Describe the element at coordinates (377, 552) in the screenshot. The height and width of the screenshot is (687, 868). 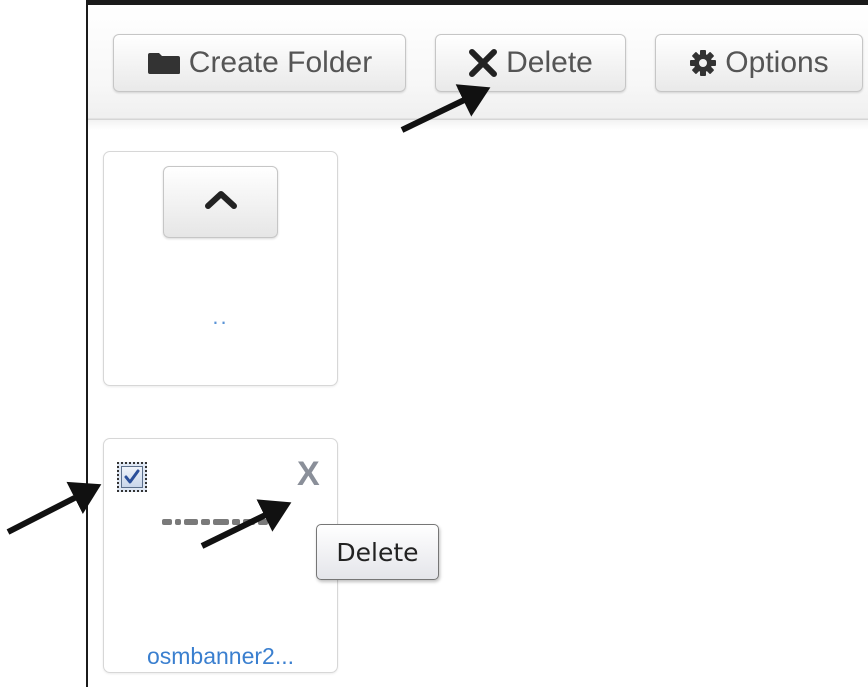
I see `delete-tooltip: Delete` at that location.